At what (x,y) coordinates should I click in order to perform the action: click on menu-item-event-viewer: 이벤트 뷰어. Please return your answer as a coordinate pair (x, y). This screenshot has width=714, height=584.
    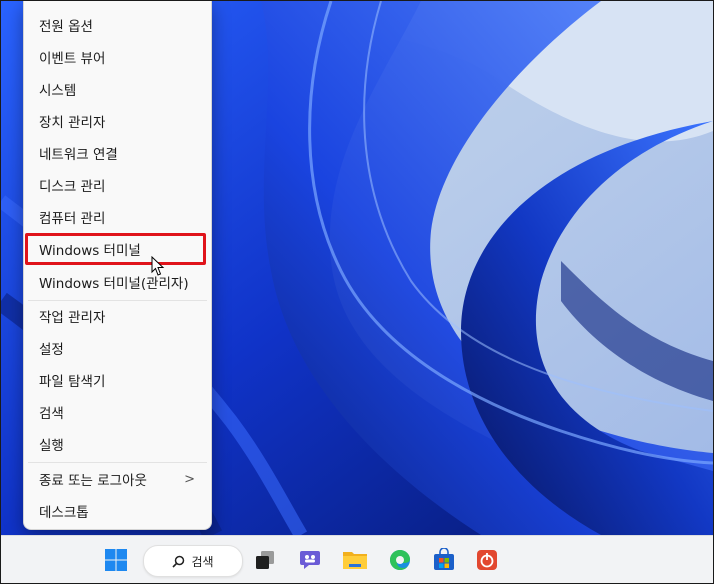
    Looking at the image, I should click on (117, 57).